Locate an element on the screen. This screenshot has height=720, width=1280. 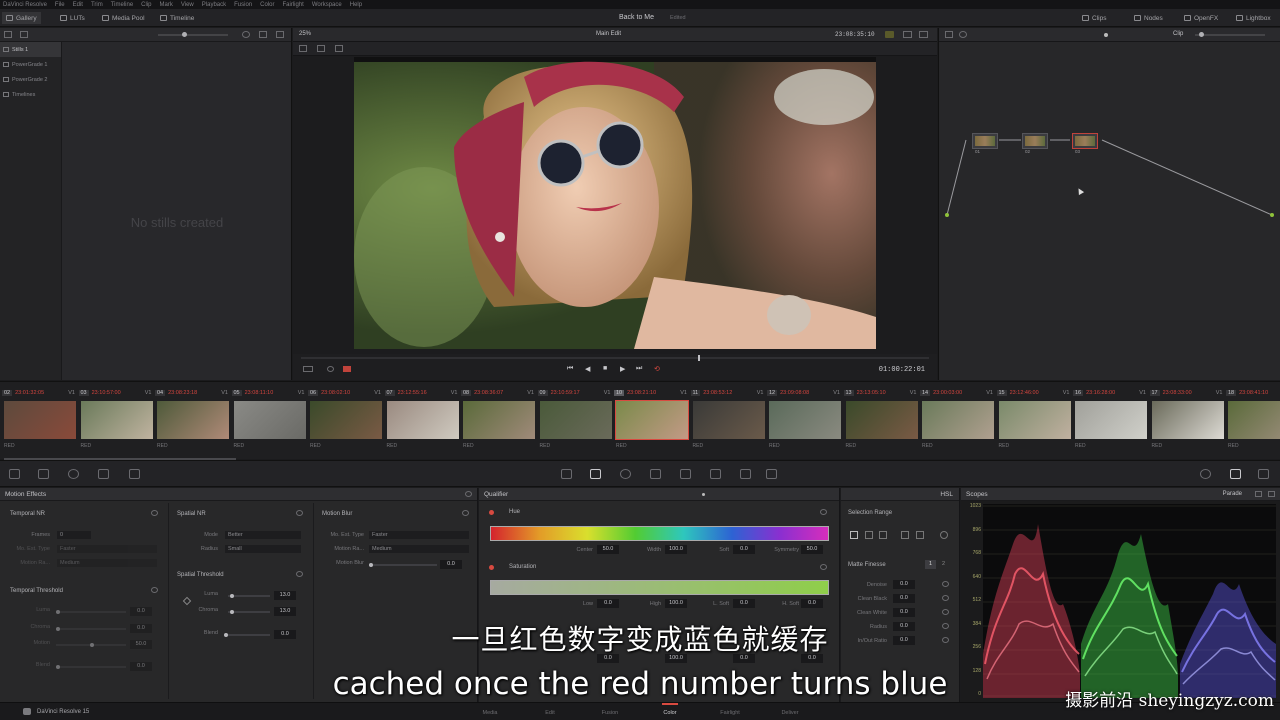
matte-tab-1: 1 is located at coordinates (930, 564).